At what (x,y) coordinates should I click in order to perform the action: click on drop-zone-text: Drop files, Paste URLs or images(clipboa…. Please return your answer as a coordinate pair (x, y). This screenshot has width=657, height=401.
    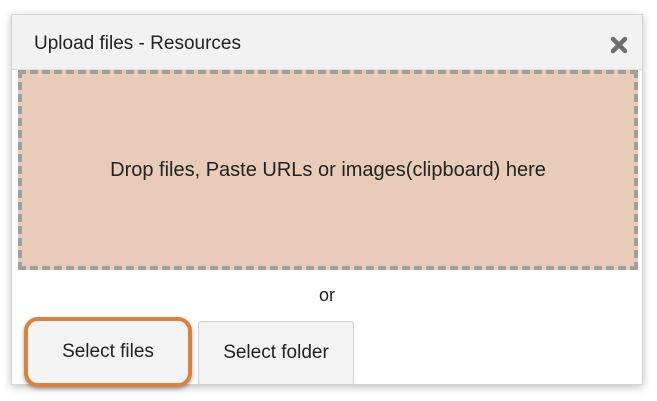
    Looking at the image, I should click on (328, 169).